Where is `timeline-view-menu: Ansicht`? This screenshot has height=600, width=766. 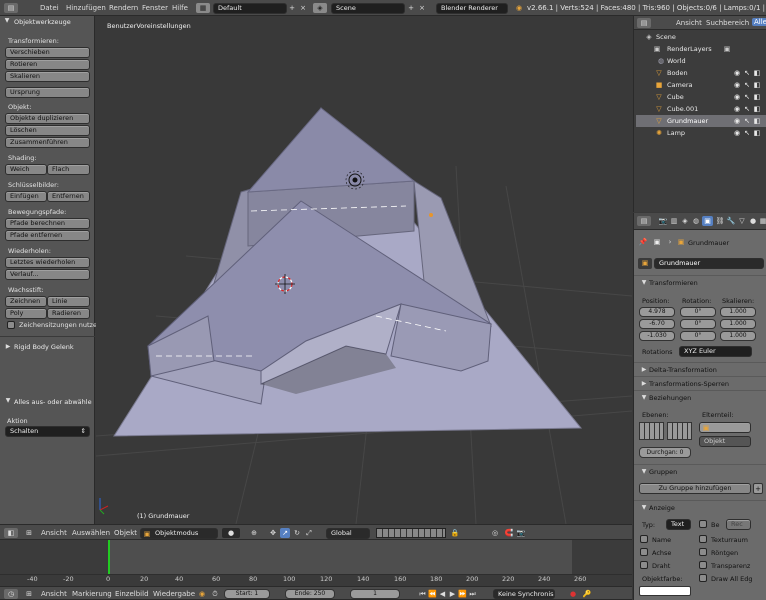 timeline-view-menu: Ansicht is located at coordinates (54, 594).